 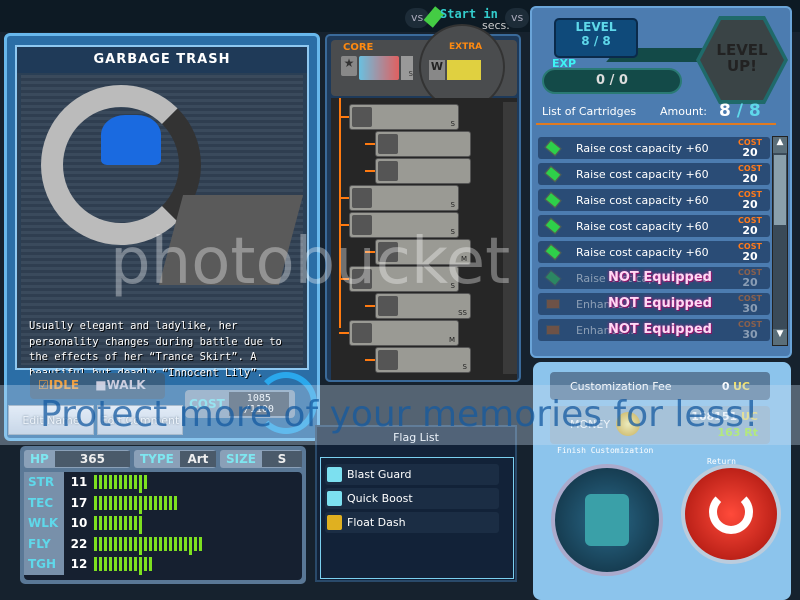 What do you see at coordinates (660, 425) in the screenshot?
I see `money-box: MONEY 168151 UC 163 Rt` at bounding box center [660, 425].